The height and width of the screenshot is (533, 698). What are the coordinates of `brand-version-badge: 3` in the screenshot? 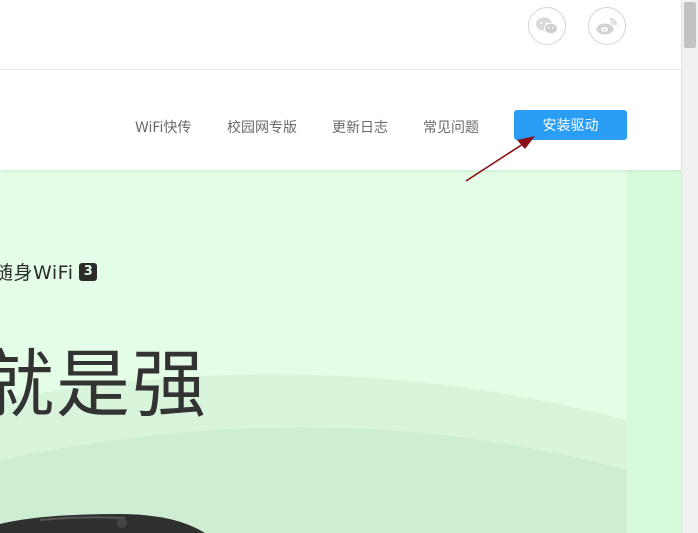 It's located at (88, 271).